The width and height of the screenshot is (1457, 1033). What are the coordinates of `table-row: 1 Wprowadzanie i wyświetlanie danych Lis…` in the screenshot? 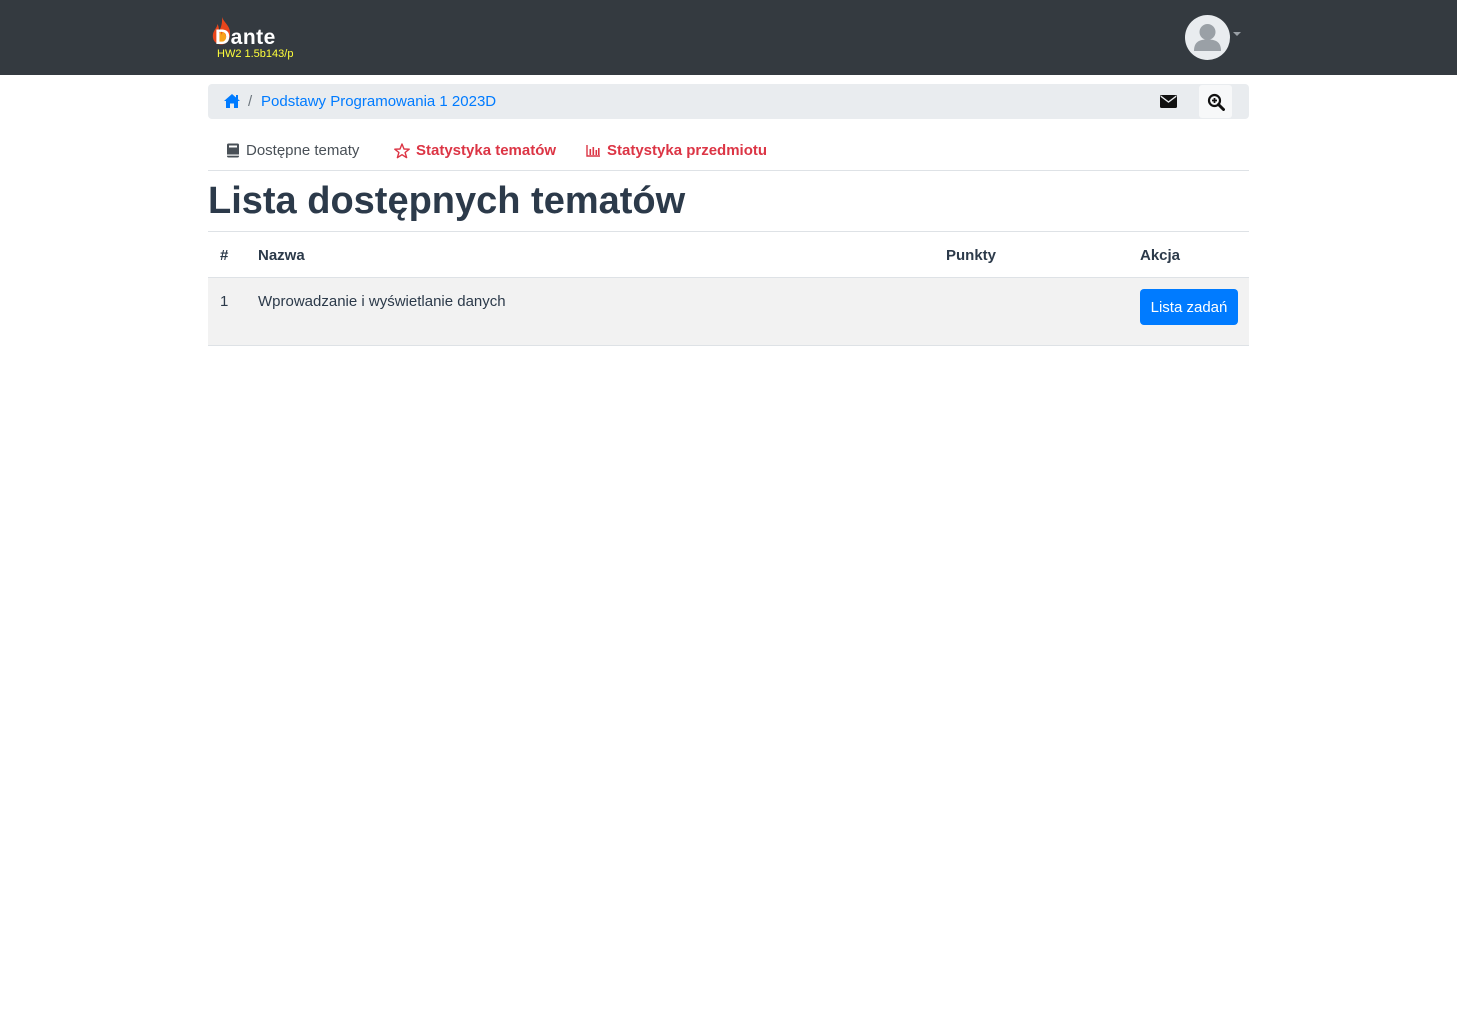 It's located at (728, 312).